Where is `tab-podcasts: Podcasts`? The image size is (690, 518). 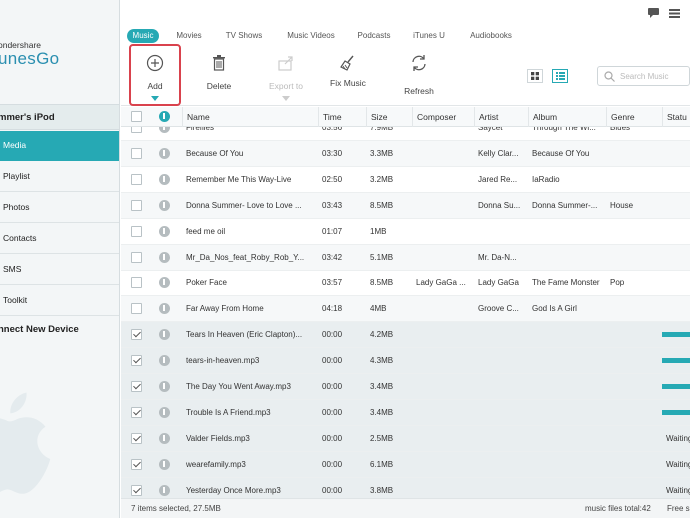
tab-podcasts: Podcasts is located at coordinates (374, 36).